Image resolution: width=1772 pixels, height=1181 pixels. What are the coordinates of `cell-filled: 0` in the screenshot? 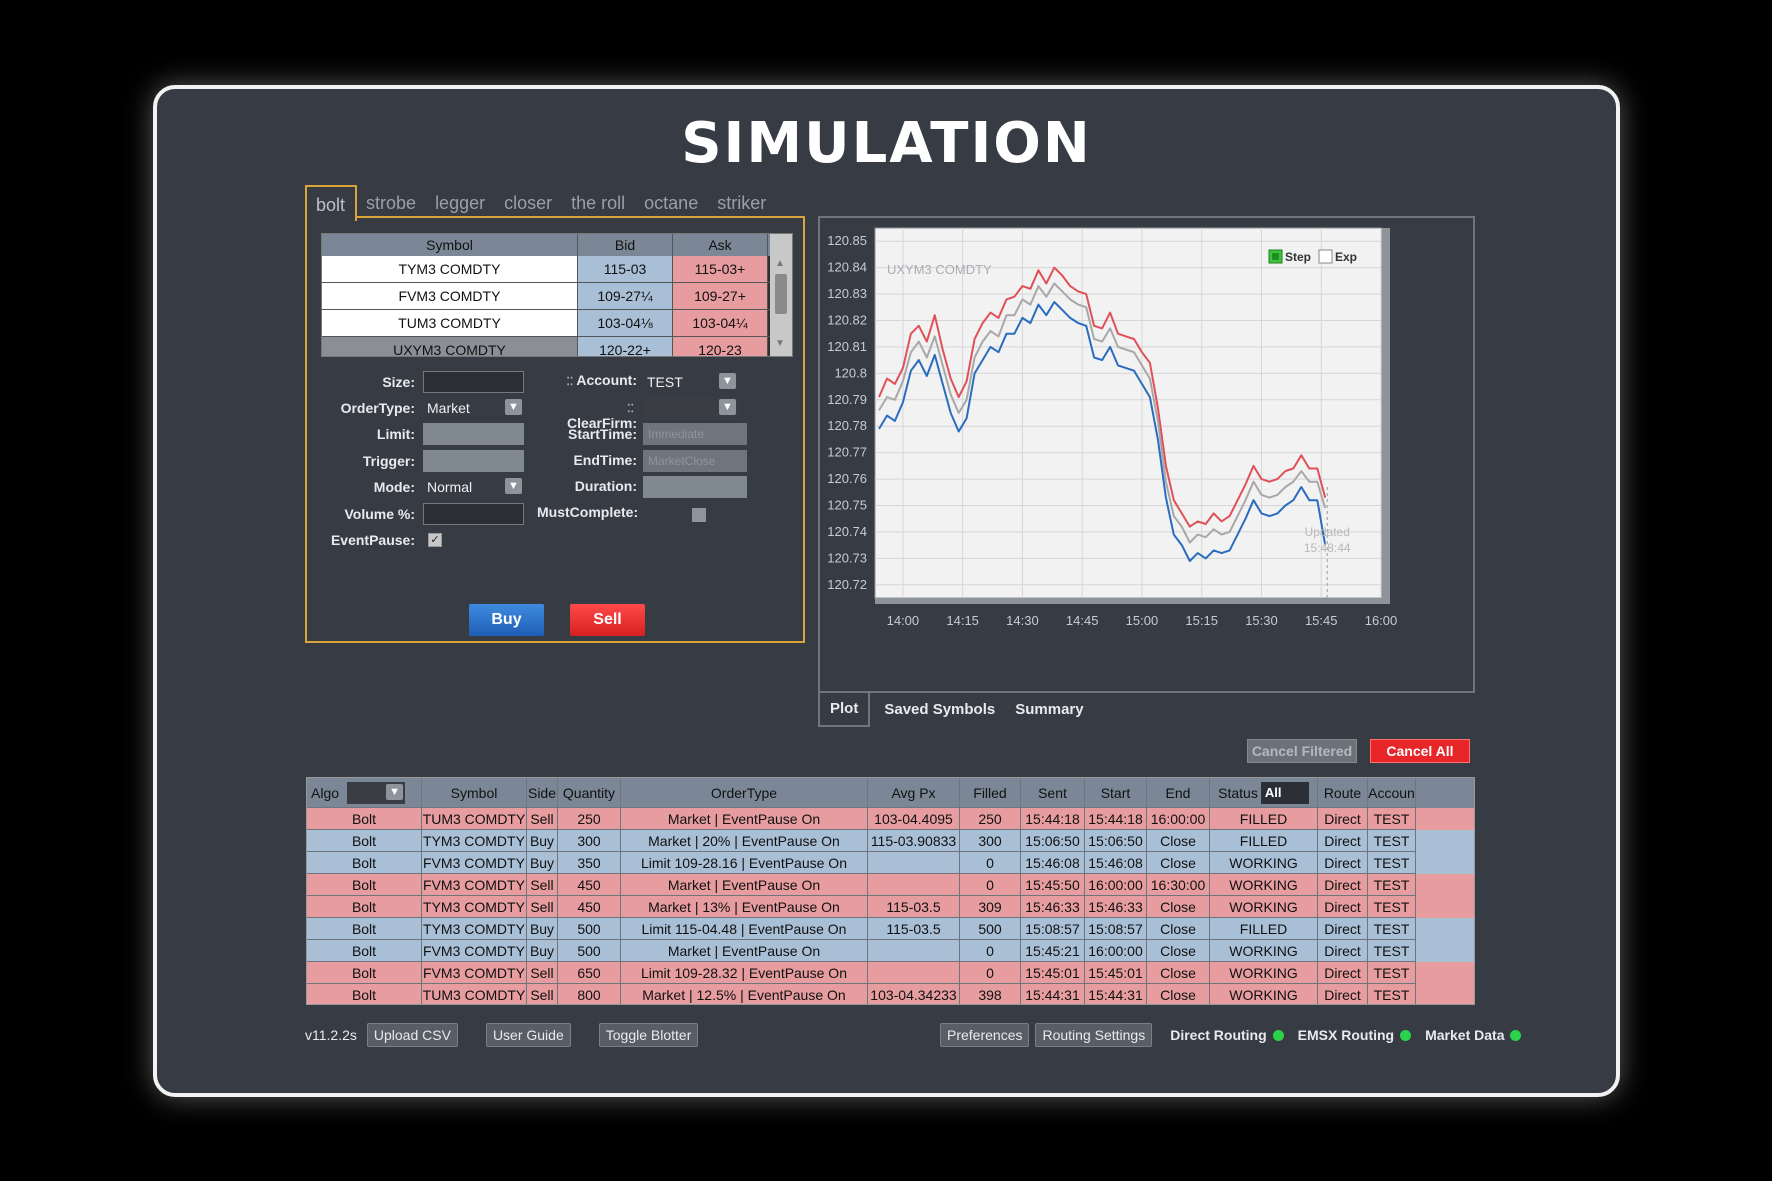 It's located at (990, 885).